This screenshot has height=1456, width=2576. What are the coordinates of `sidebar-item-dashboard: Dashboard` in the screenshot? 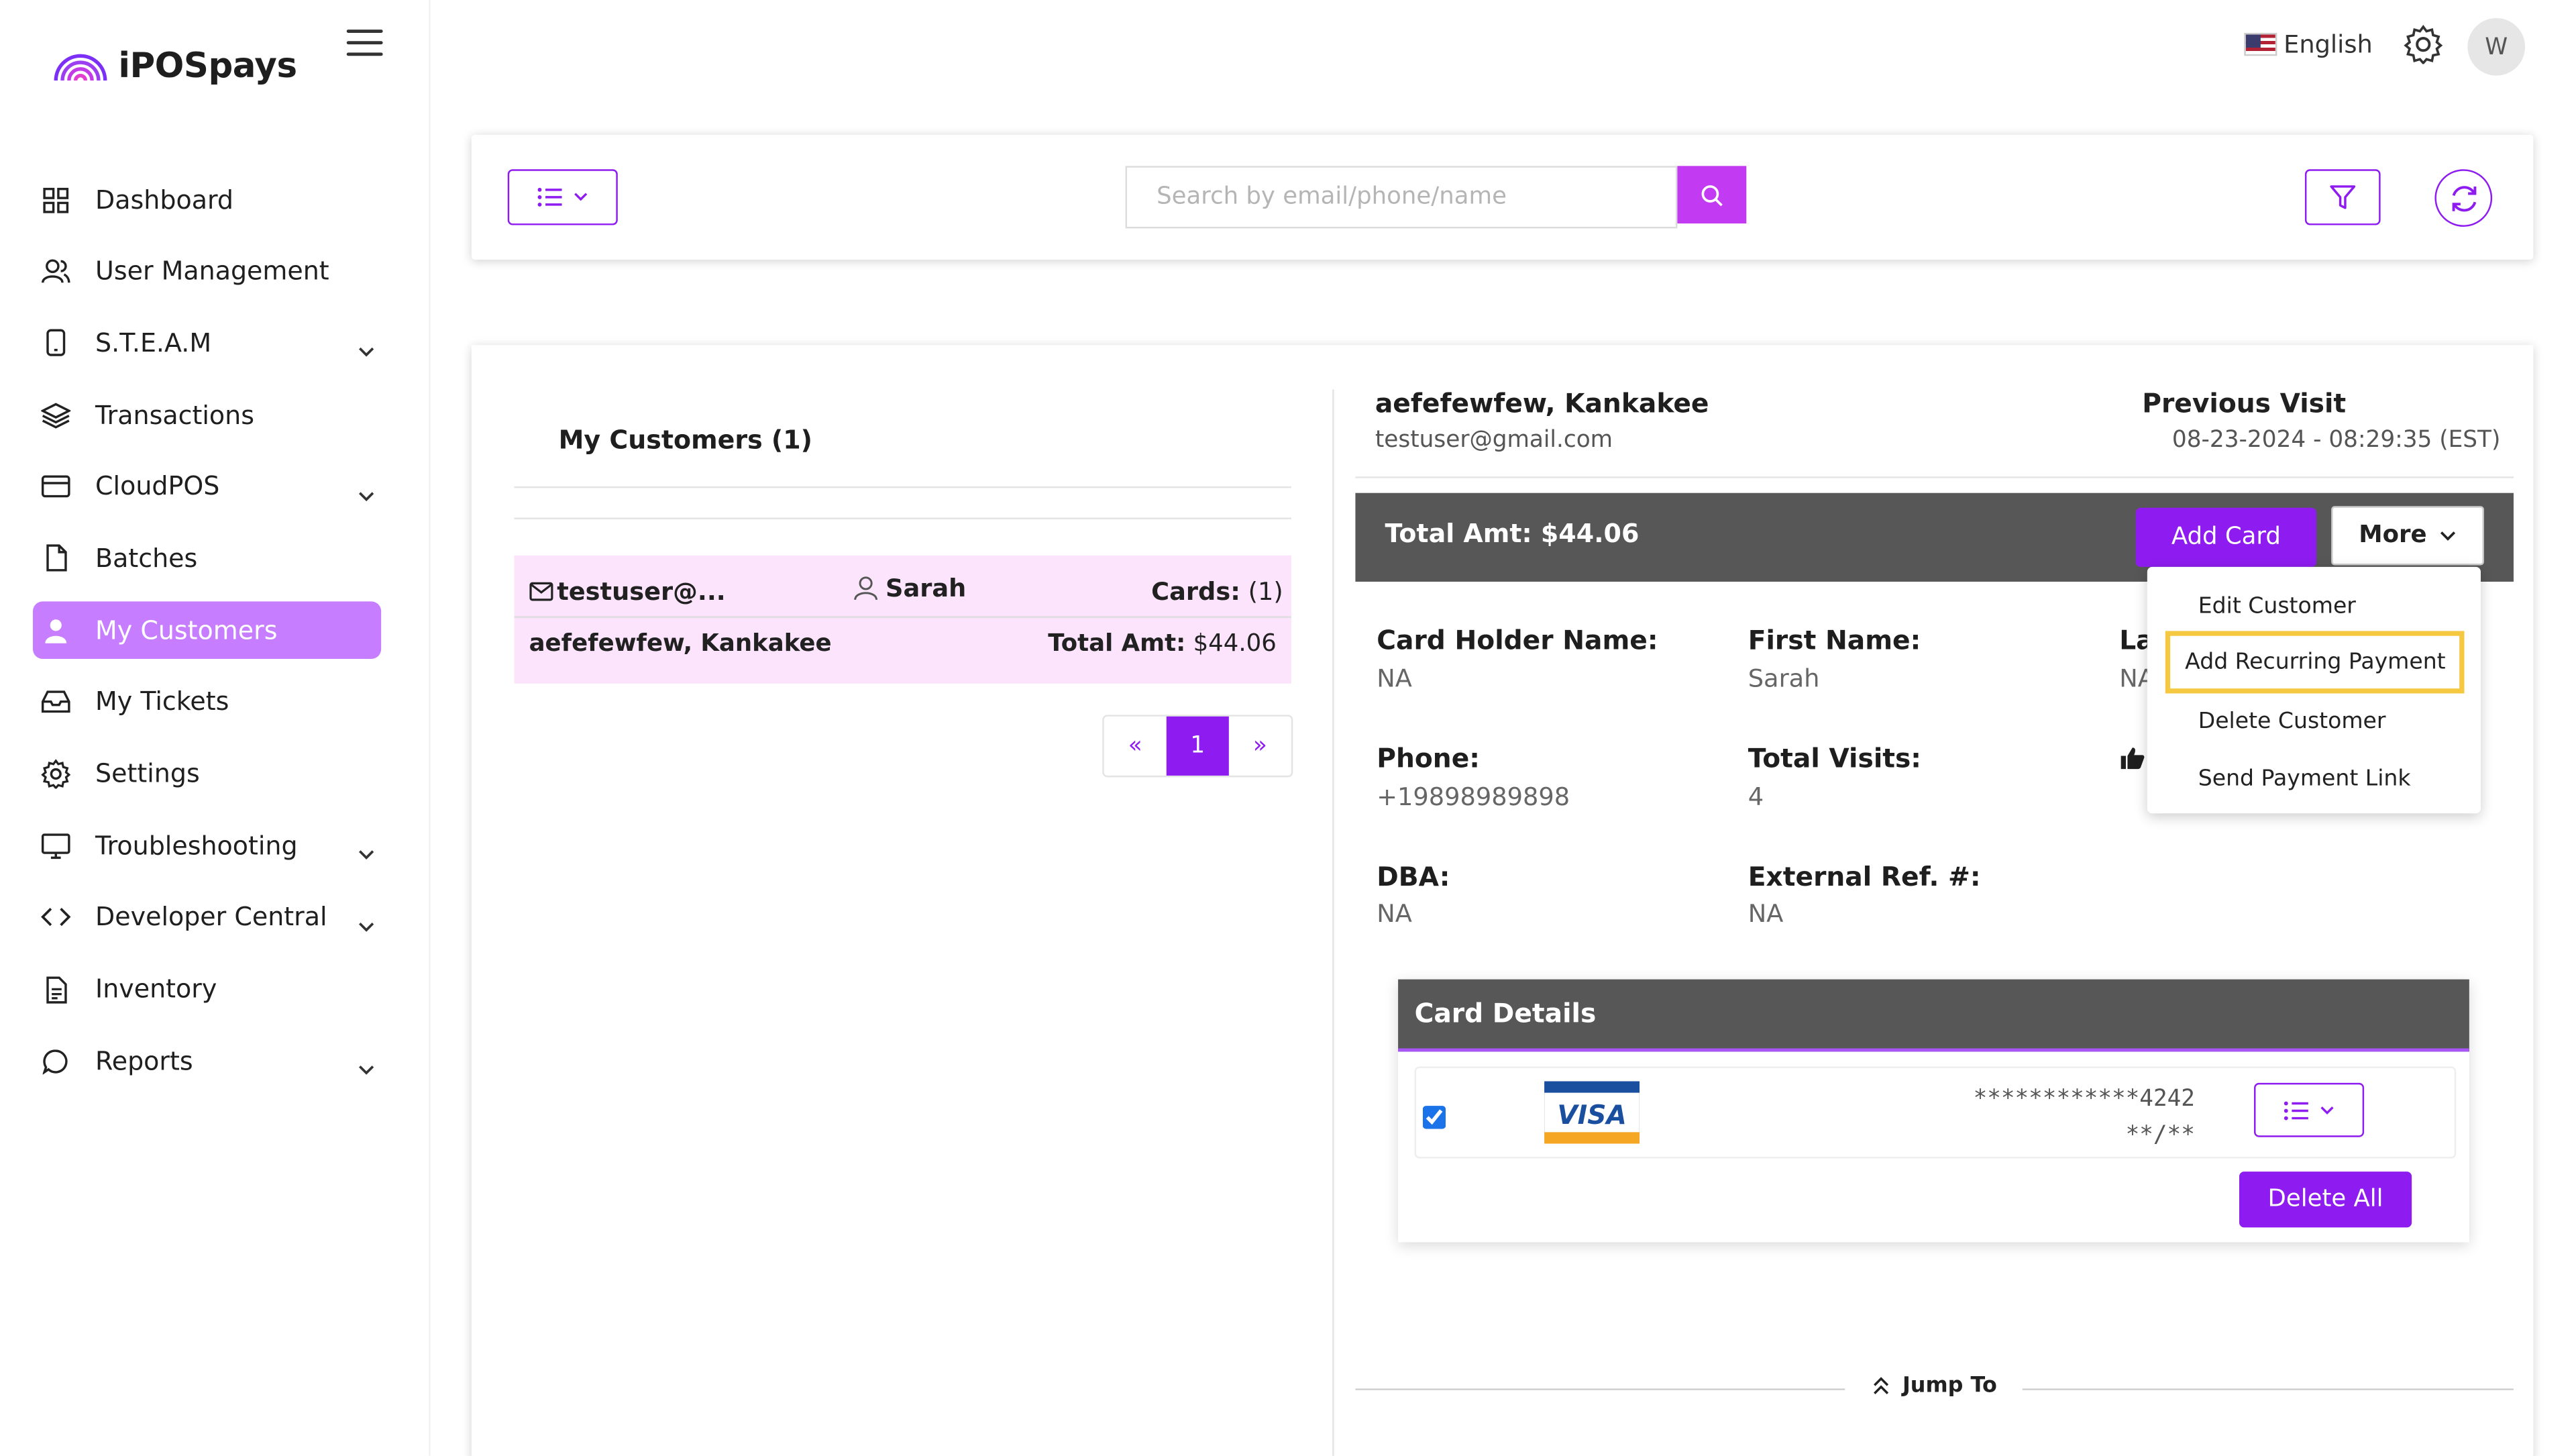 It's located at (207, 200).